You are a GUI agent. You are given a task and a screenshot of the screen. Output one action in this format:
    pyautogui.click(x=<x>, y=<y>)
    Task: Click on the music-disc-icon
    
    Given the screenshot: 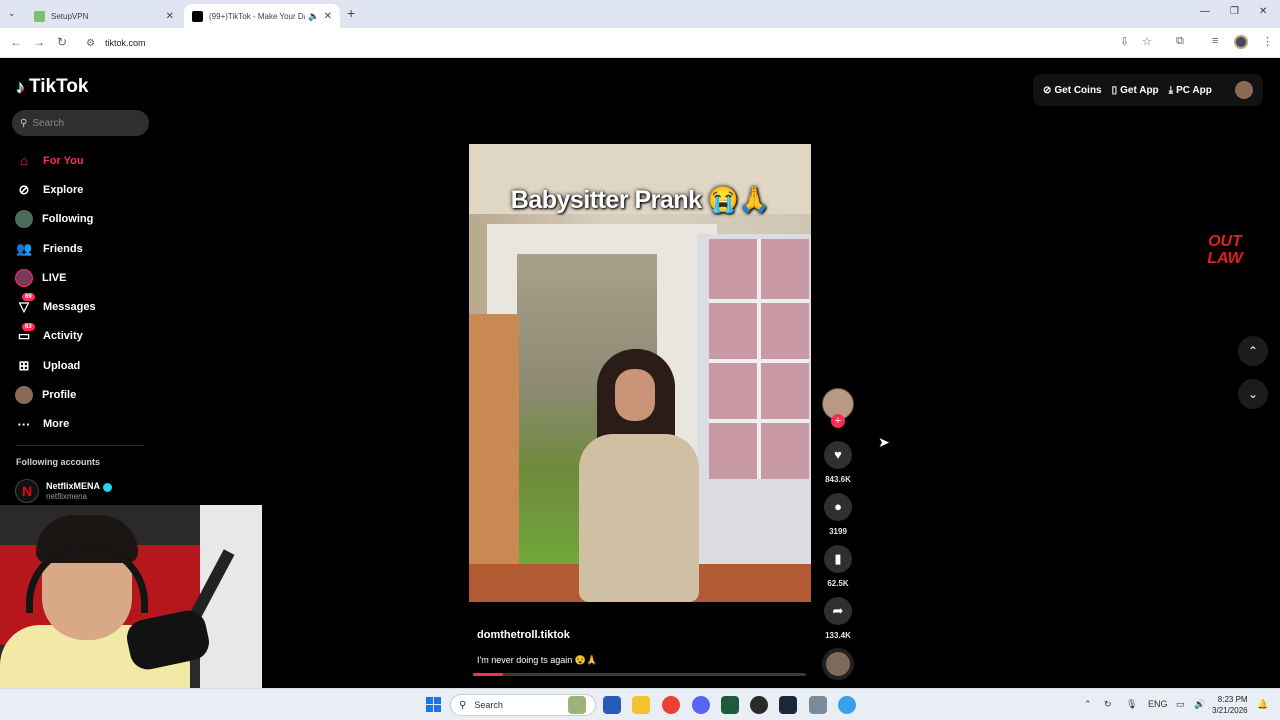 What is the action you would take?
    pyautogui.click(x=838, y=664)
    